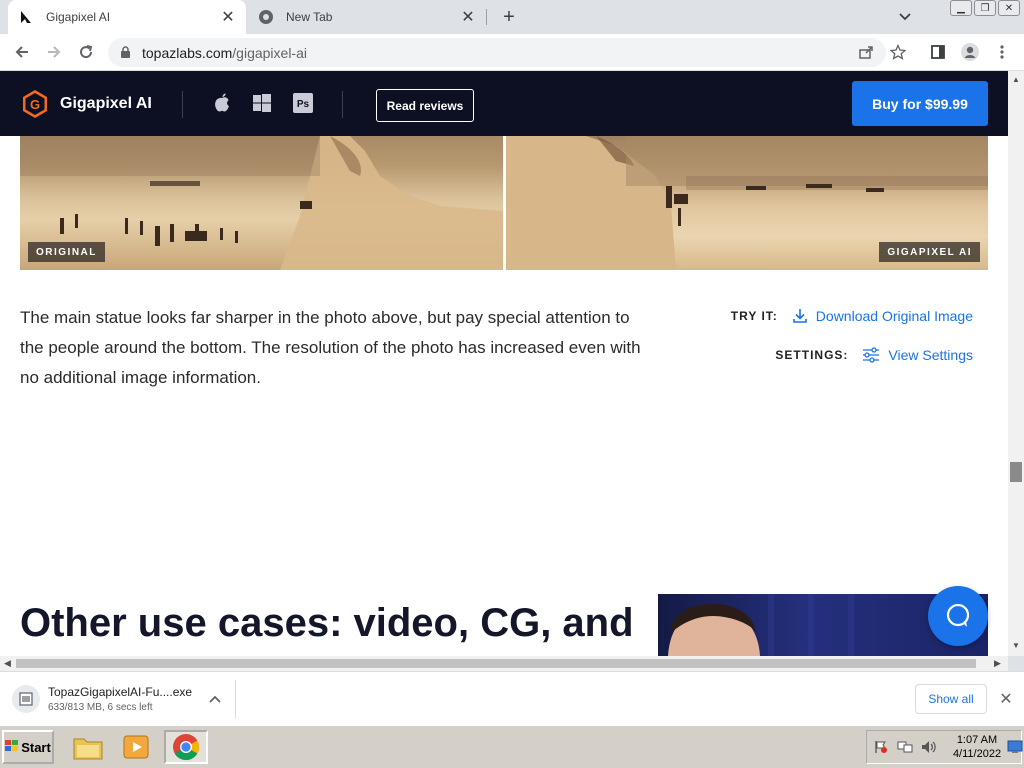  Describe the element at coordinates (997, 663) in the screenshot. I see `scroll-right-arrow-icon: ▶` at that location.